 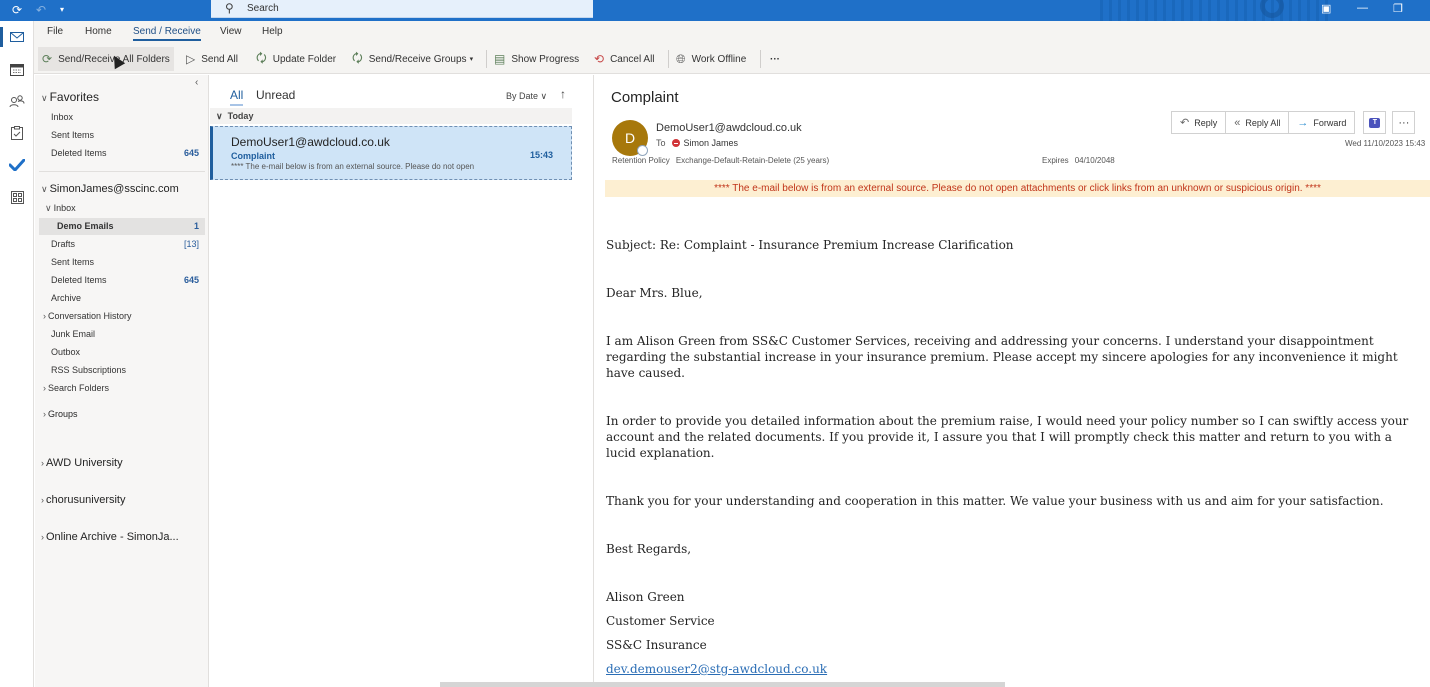 What do you see at coordinates (1322, 122) in the screenshot?
I see `forward-button: → Forward` at bounding box center [1322, 122].